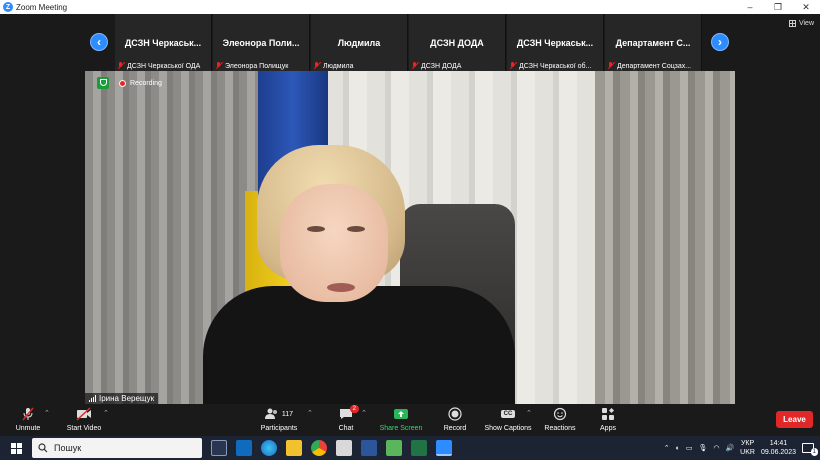 Image resolution: width=820 pixels, height=460 pixels. What do you see at coordinates (163, 42) in the screenshot?
I see `participant-tile: ДСЗН Черкаськ... ДСЗН Черкаської ОДА` at bounding box center [163, 42].